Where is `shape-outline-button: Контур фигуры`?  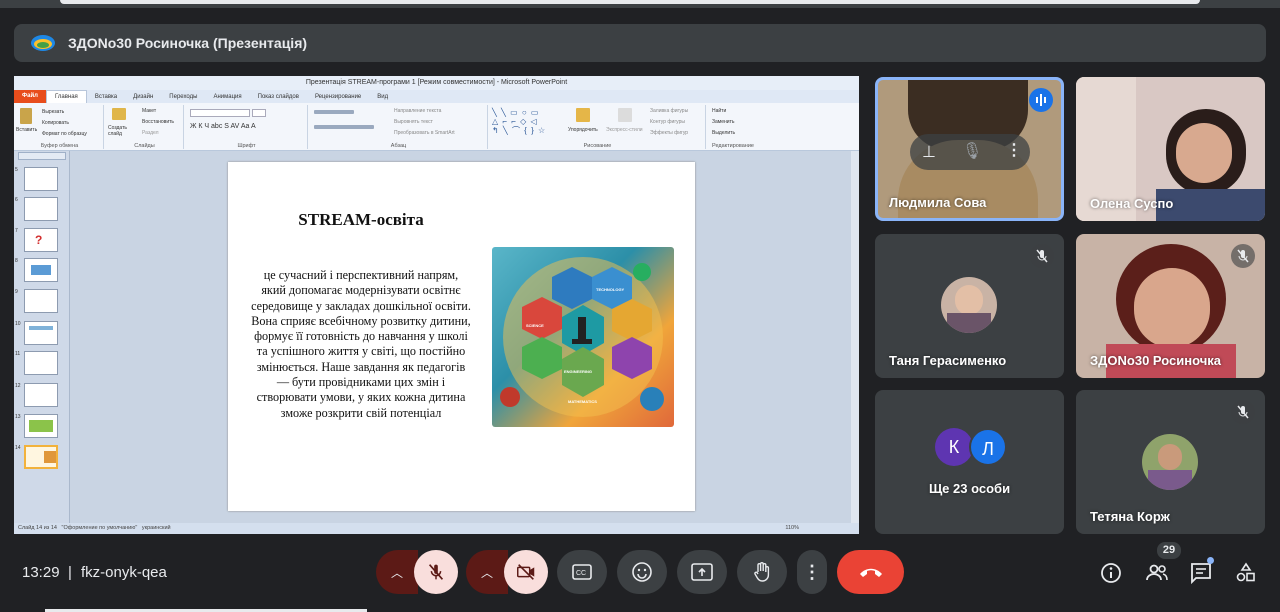
shape-outline-button: Контур фигуры is located at coordinates (667, 122).